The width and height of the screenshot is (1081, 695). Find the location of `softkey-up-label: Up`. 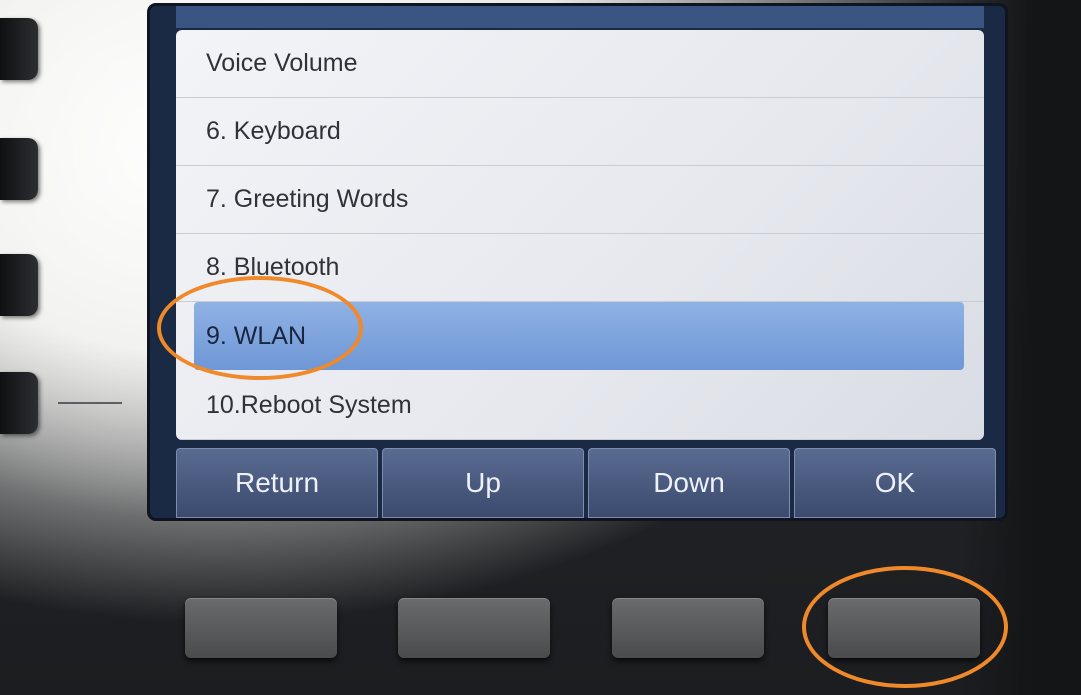

softkey-up-label: Up is located at coordinates (483, 483).